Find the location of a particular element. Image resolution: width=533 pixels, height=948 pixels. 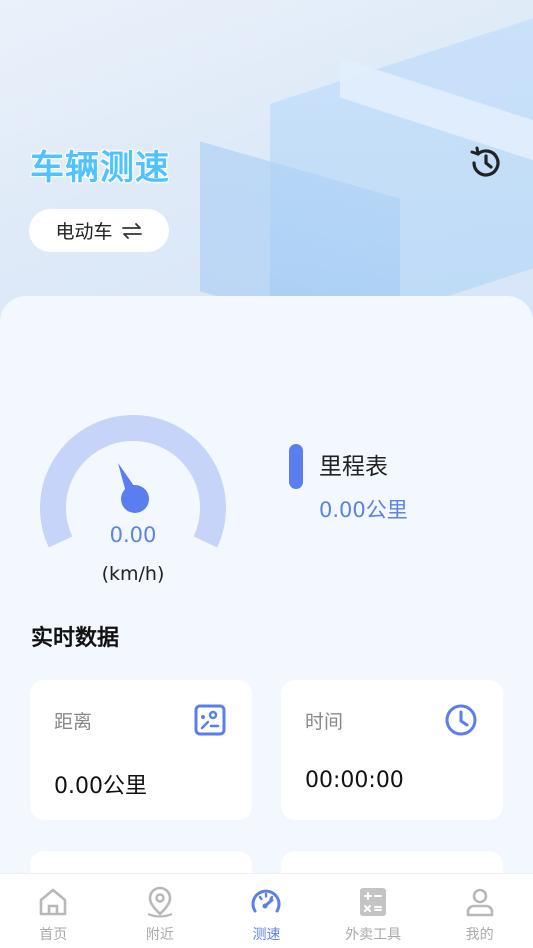

calculator-icon is located at coordinates (373, 902).